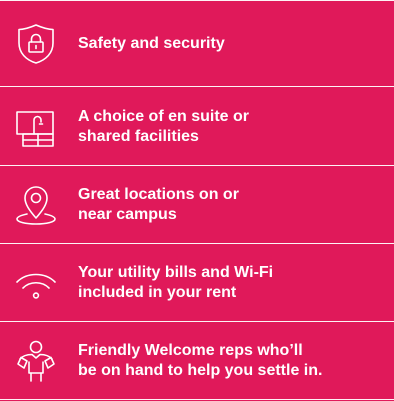 The image size is (394, 401). What do you see at coordinates (151, 43) in the screenshot?
I see `feature-label: Safety and security` at bounding box center [151, 43].